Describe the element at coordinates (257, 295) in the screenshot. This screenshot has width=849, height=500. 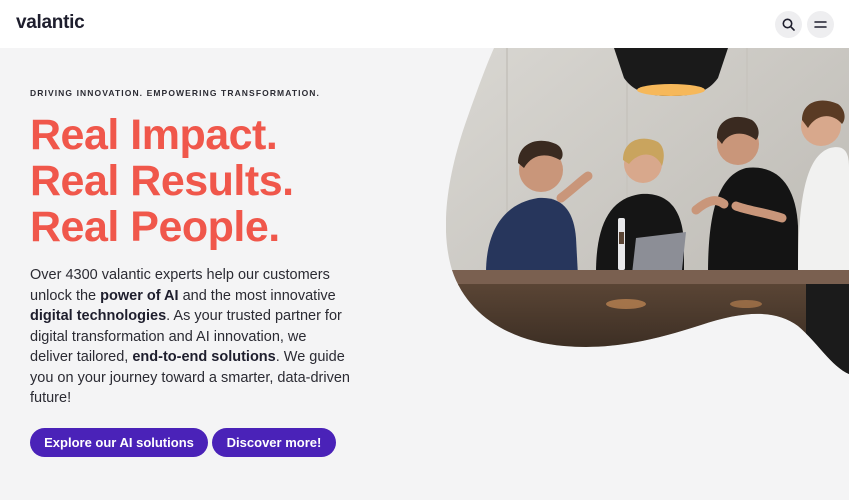
I see `description-text-2: and the most innovative` at that location.